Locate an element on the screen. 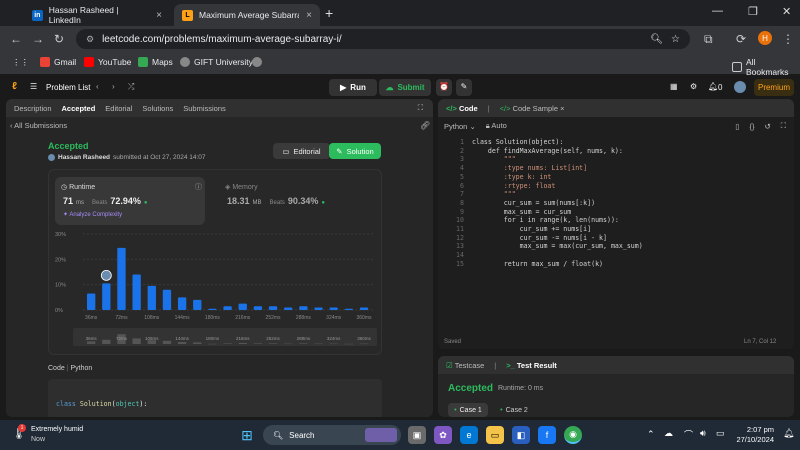  expand-icon: ⛶ is located at coordinates (420, 108).